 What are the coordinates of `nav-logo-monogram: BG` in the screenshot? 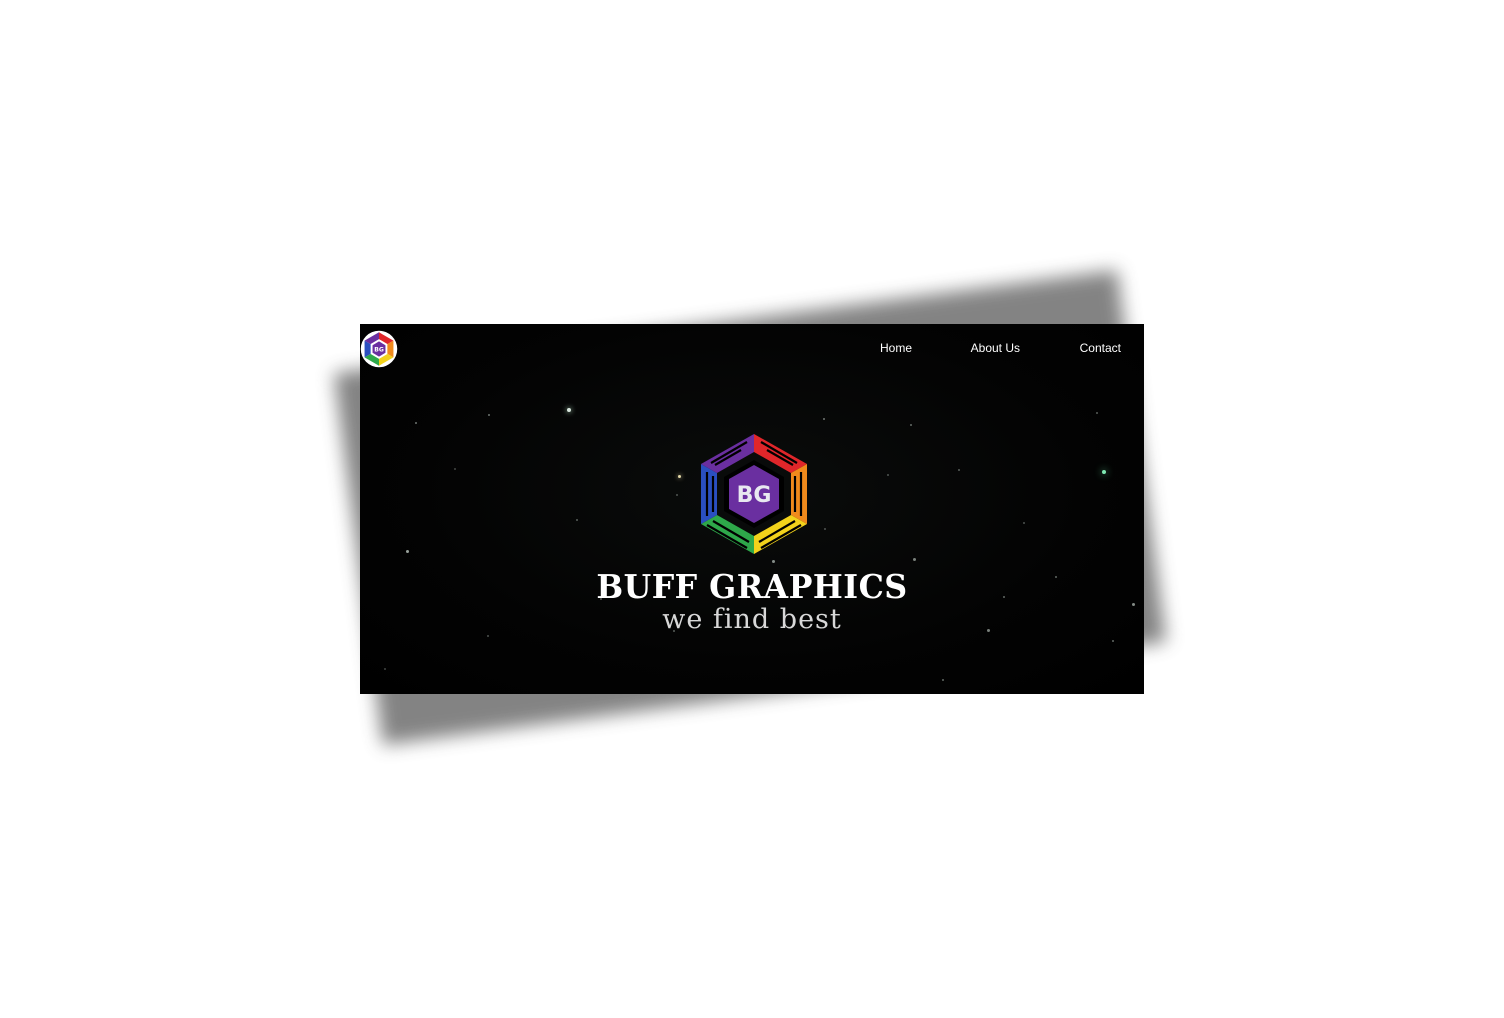 It's located at (379, 349).